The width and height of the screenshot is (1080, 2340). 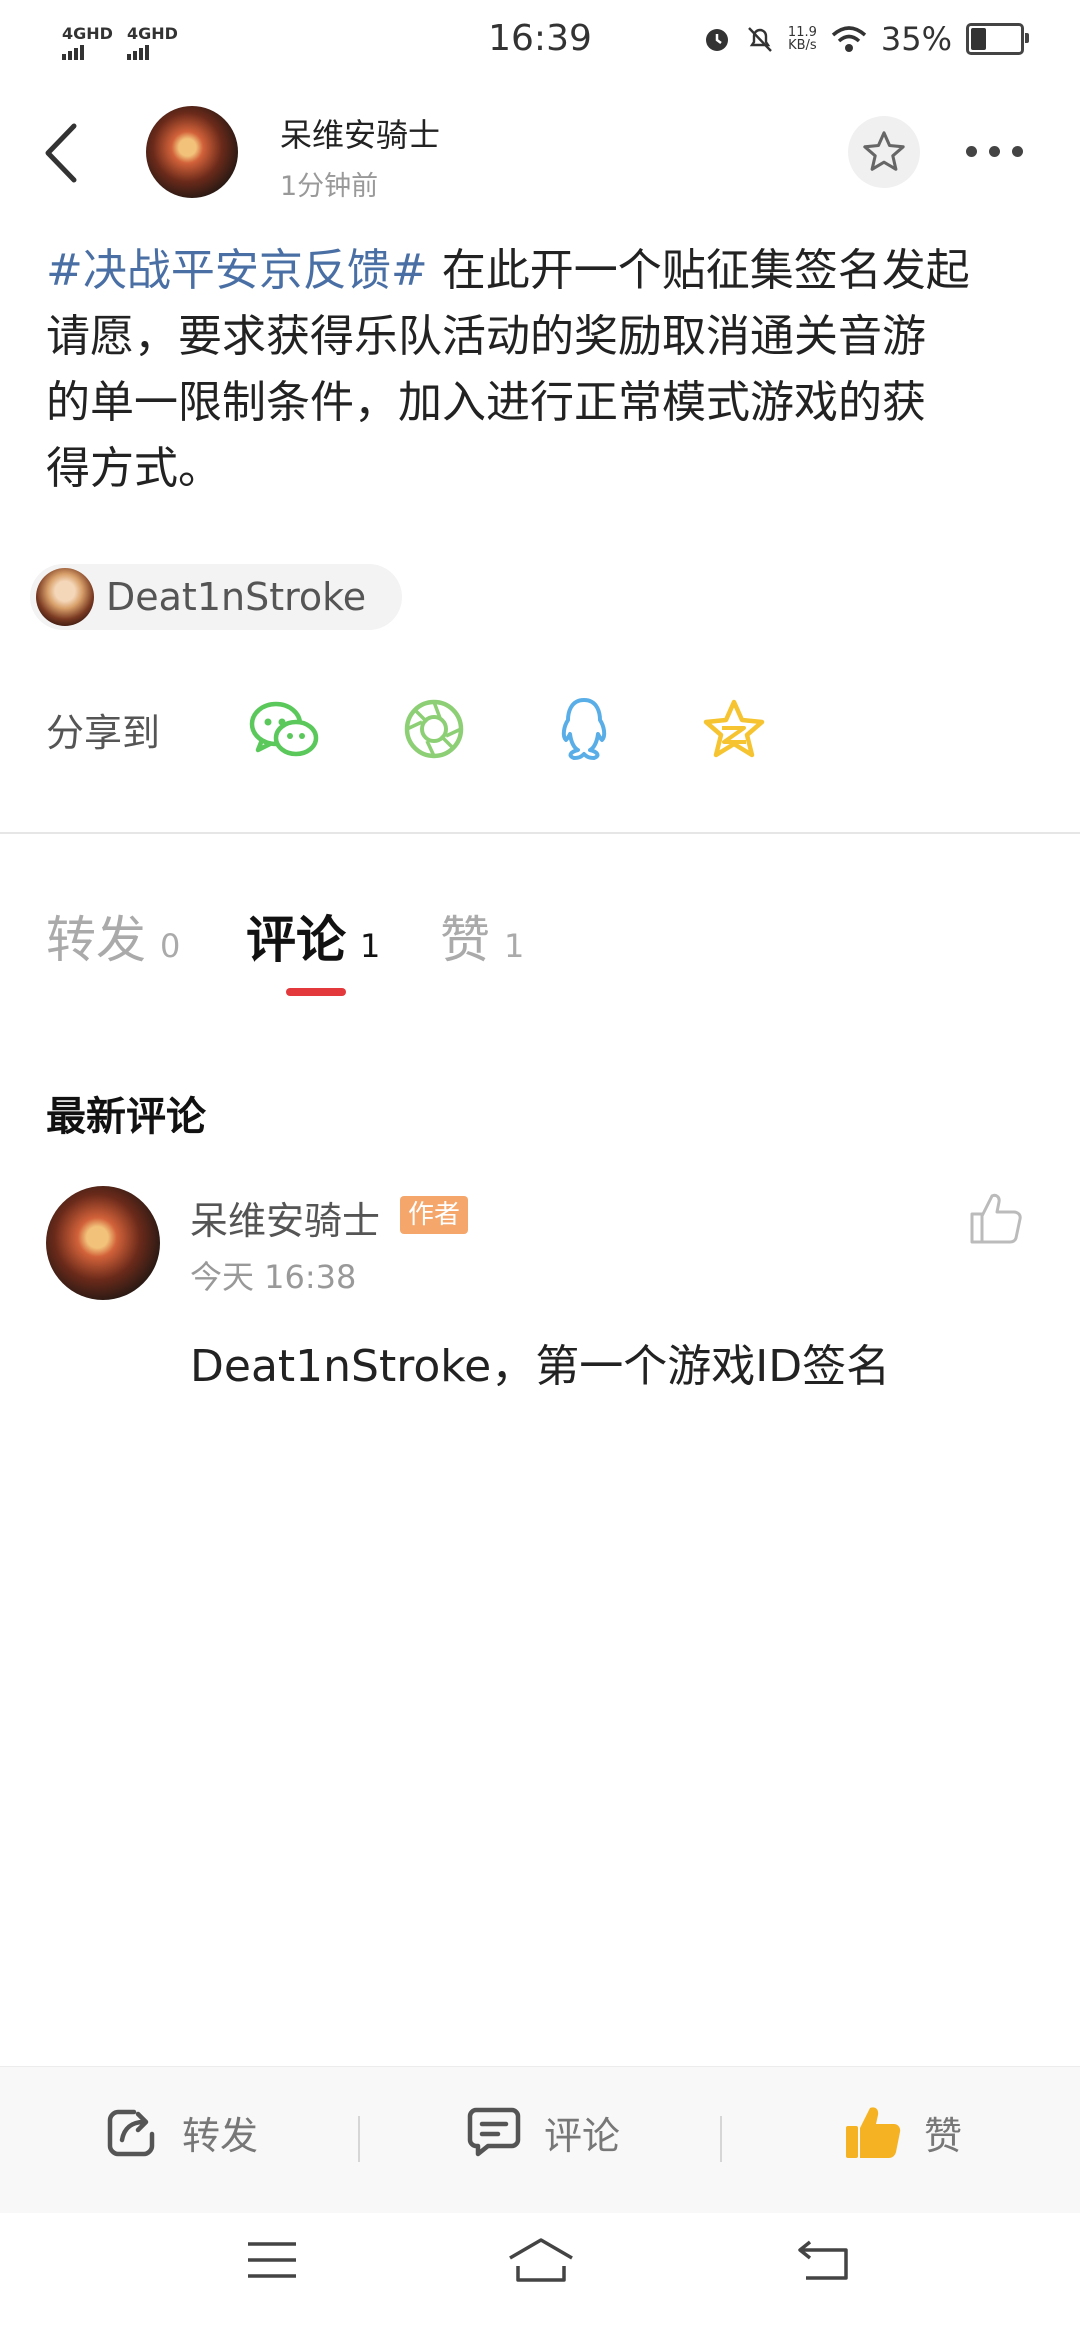 I want to click on thumbs-up-filled-icon, so click(x=873, y=2132).